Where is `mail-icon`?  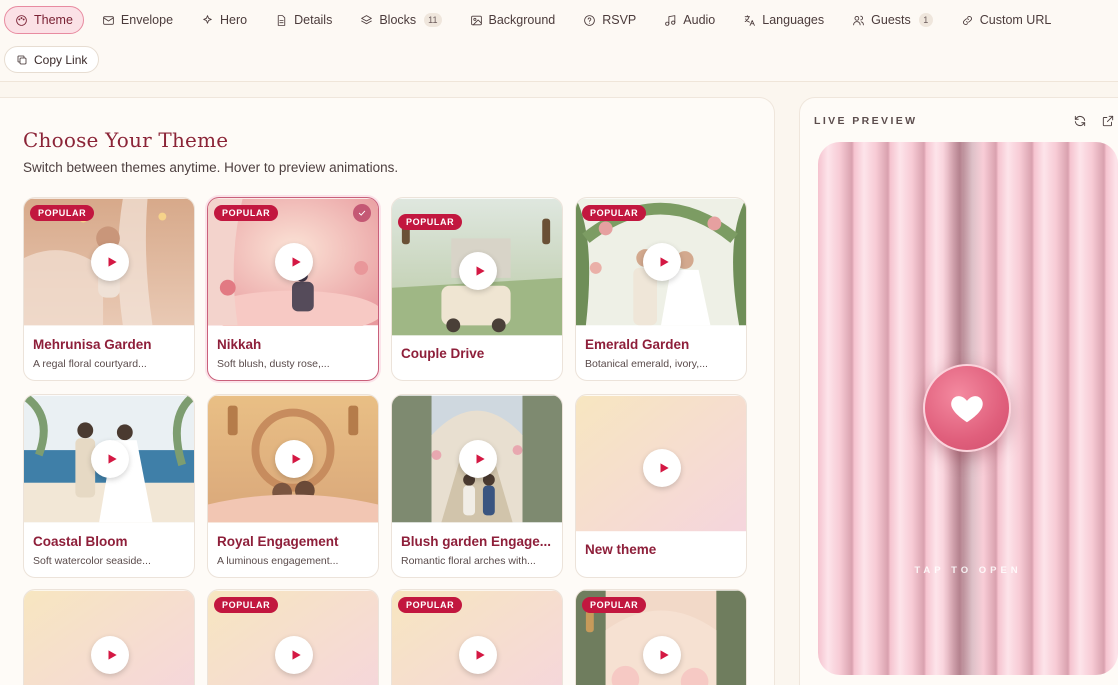
mail-icon is located at coordinates (108, 20).